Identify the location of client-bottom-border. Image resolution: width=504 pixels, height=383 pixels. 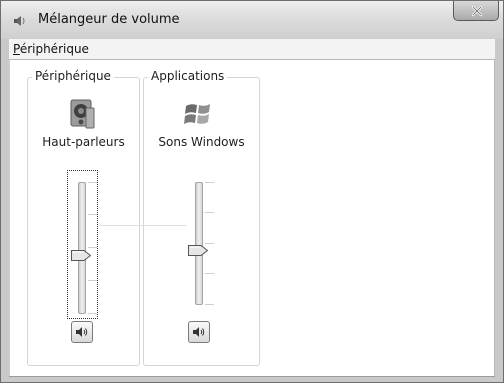
(252, 376).